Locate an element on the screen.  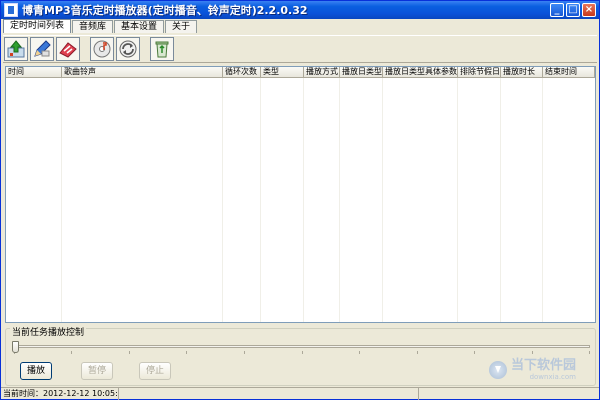
tab-audio-library: 音频库 is located at coordinates (93, 26).